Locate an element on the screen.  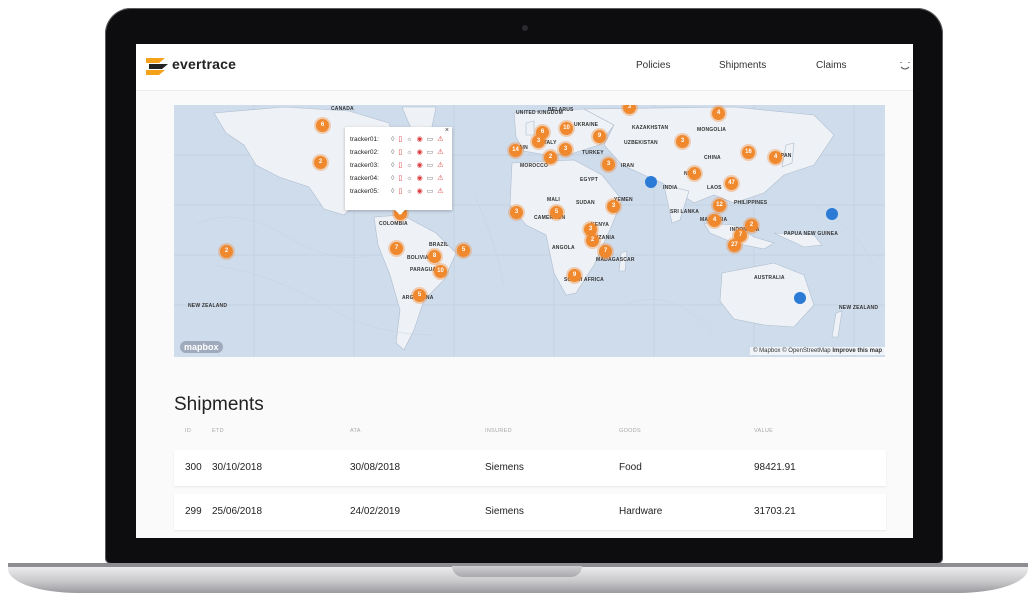
cell-ata: 30/08/2018 is located at coordinates (375, 467).